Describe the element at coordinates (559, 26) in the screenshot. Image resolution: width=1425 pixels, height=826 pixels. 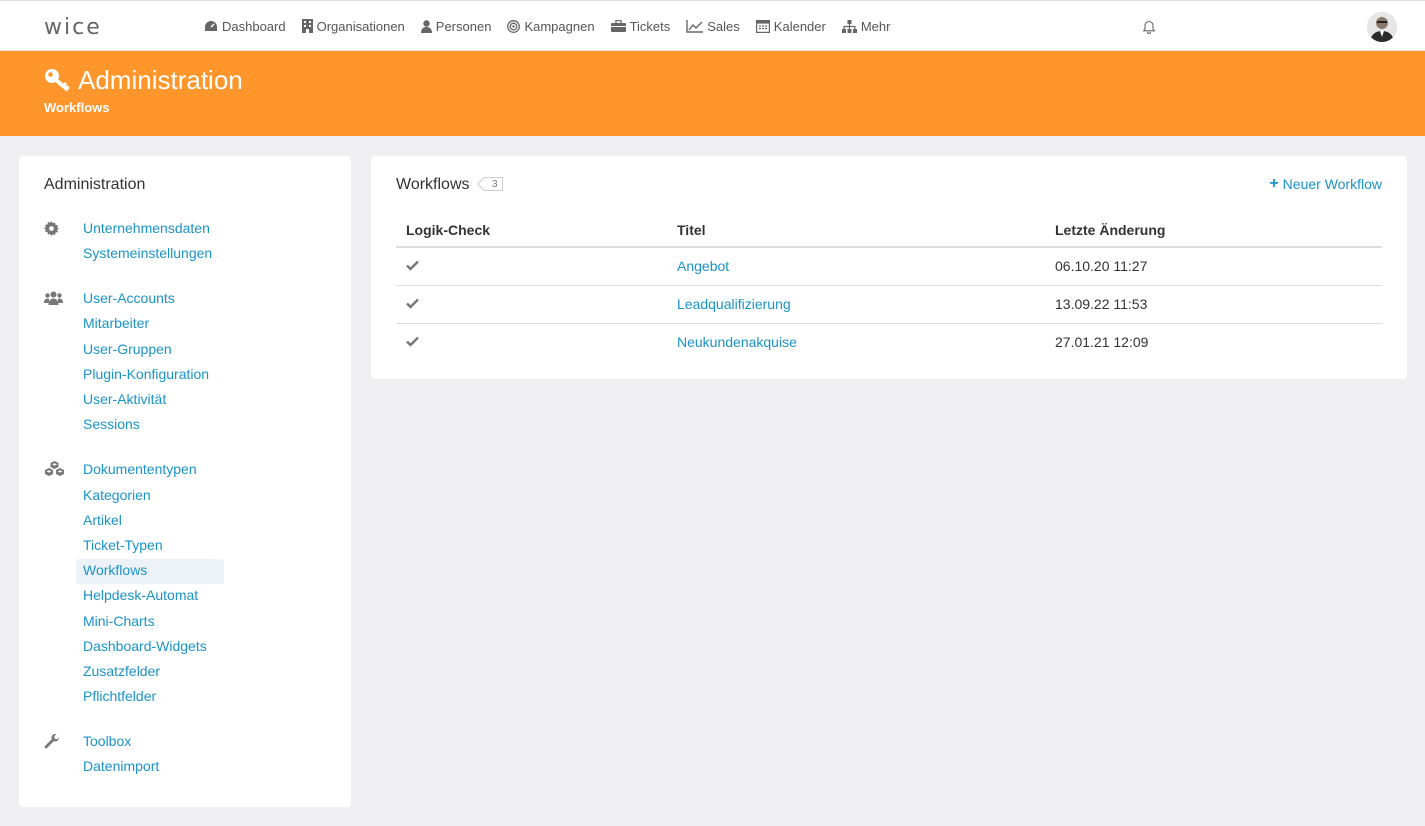
I see `nav-kampagnen-label: Kampagnen` at that location.